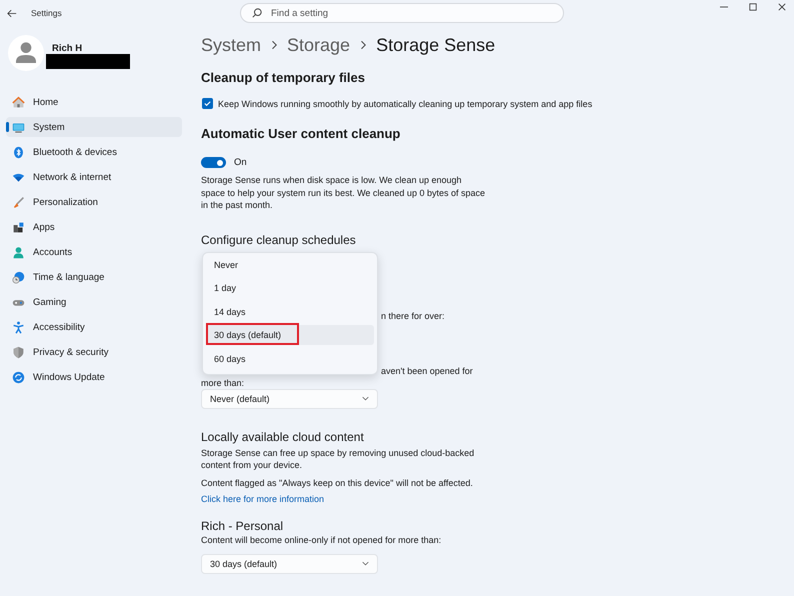 Image resolution: width=794 pixels, height=596 pixels. I want to click on sidebar-item: Accessibility, so click(94, 327).